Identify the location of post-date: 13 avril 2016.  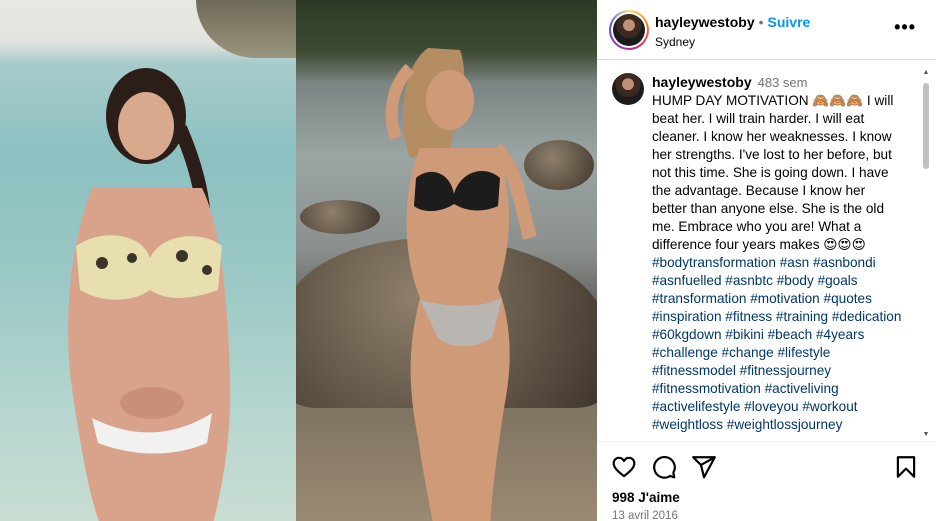
(645, 515).